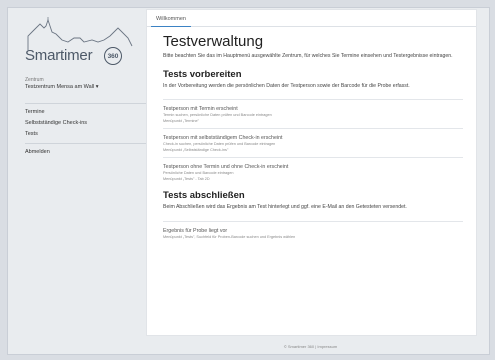  I want to click on section-title-prepare: Tests vorbereiten, so click(202, 74).